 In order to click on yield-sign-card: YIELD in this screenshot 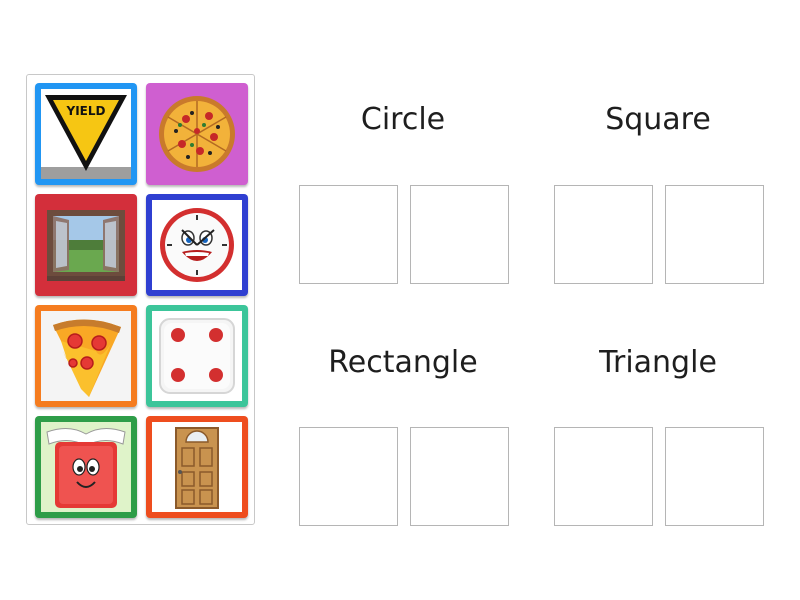, I will do `click(86, 134)`.